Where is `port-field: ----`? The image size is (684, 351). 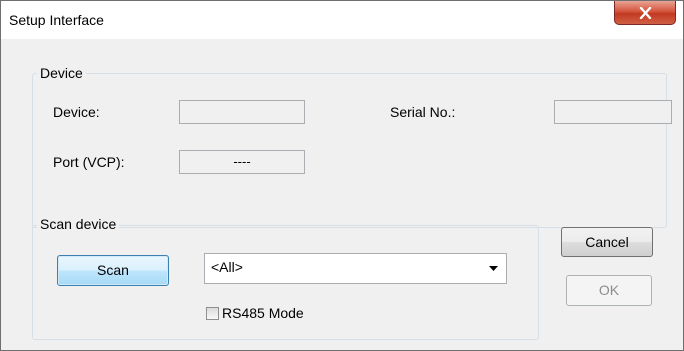
port-field: ---- is located at coordinates (242, 162).